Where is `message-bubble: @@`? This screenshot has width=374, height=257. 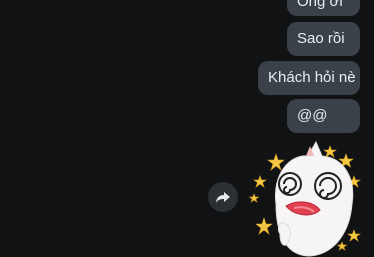
message-bubble: @@ is located at coordinates (323, 116).